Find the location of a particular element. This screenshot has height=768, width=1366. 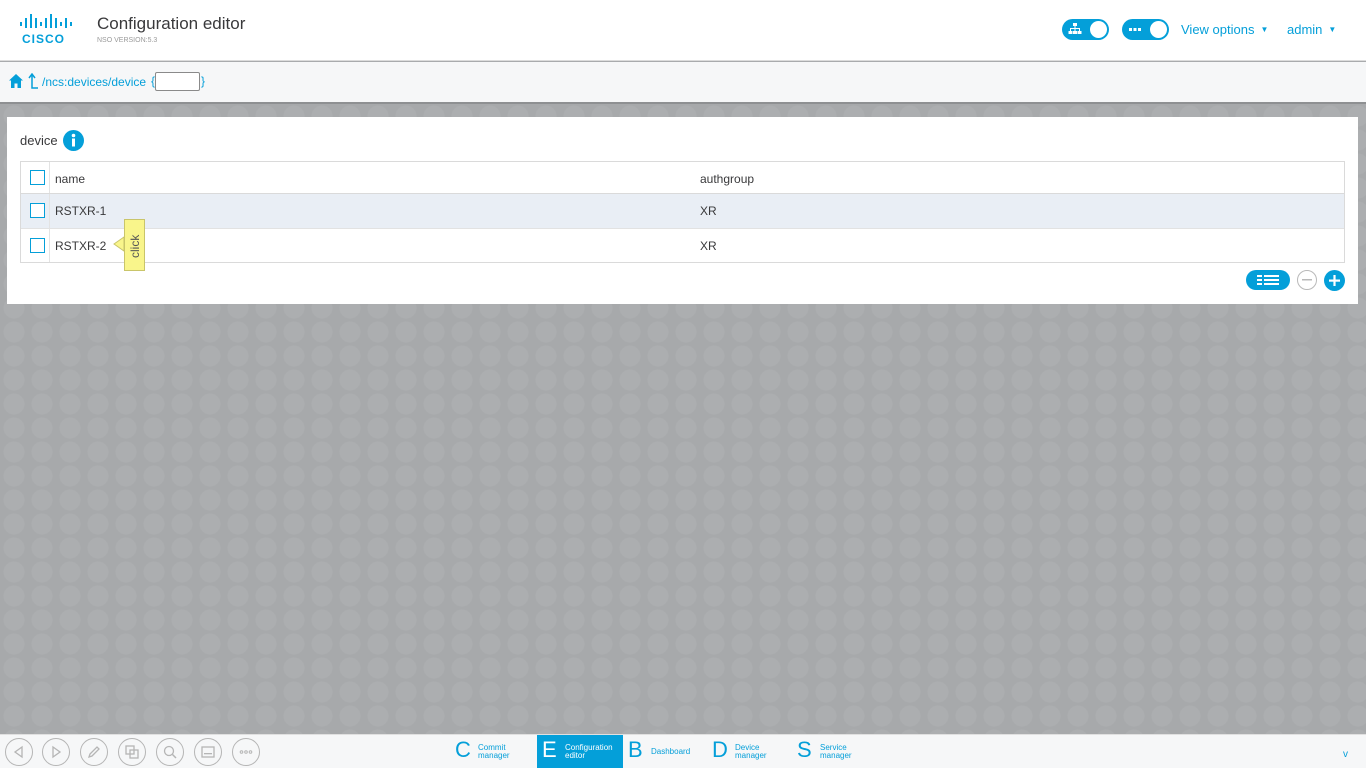

up-level-icon is located at coordinates (33, 81).